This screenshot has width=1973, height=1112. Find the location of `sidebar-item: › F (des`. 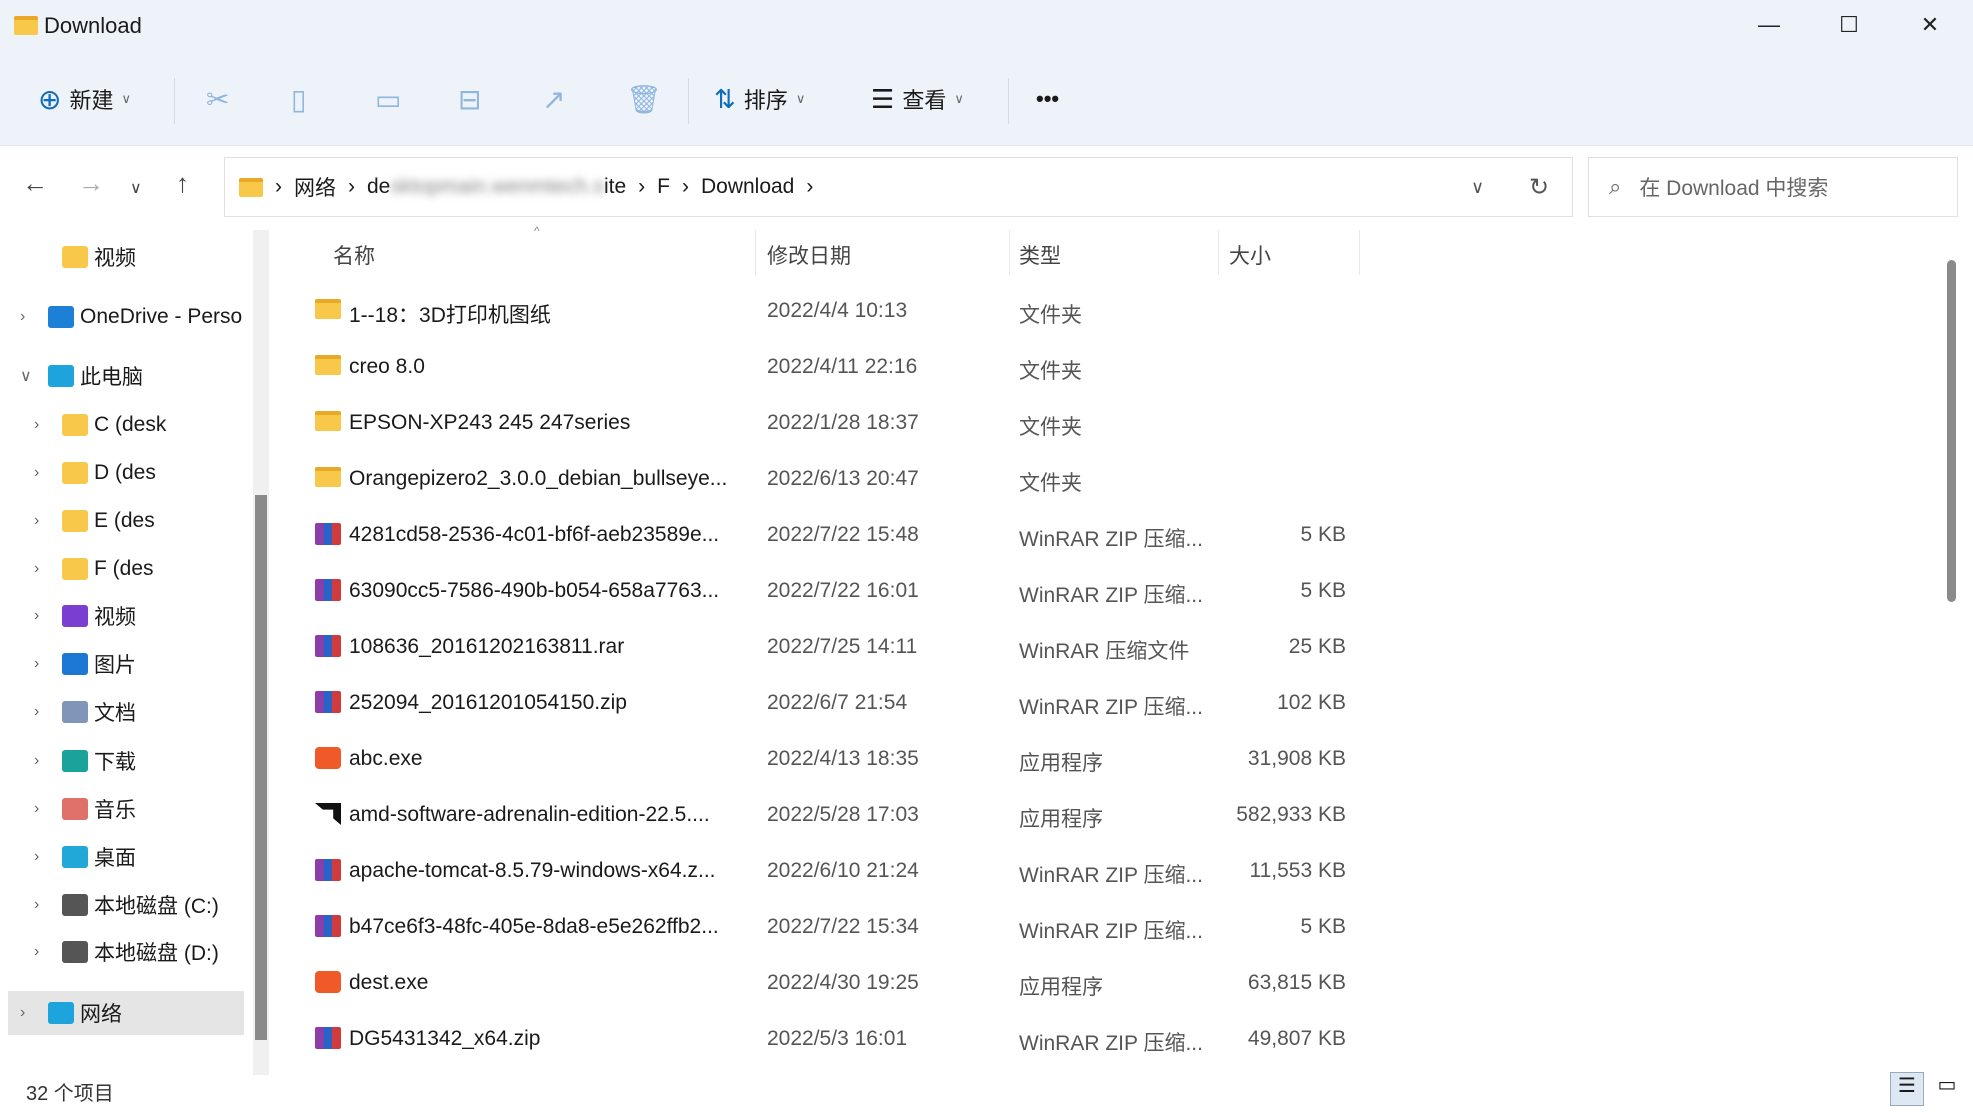

sidebar-item: › F (des is located at coordinates (123, 569).